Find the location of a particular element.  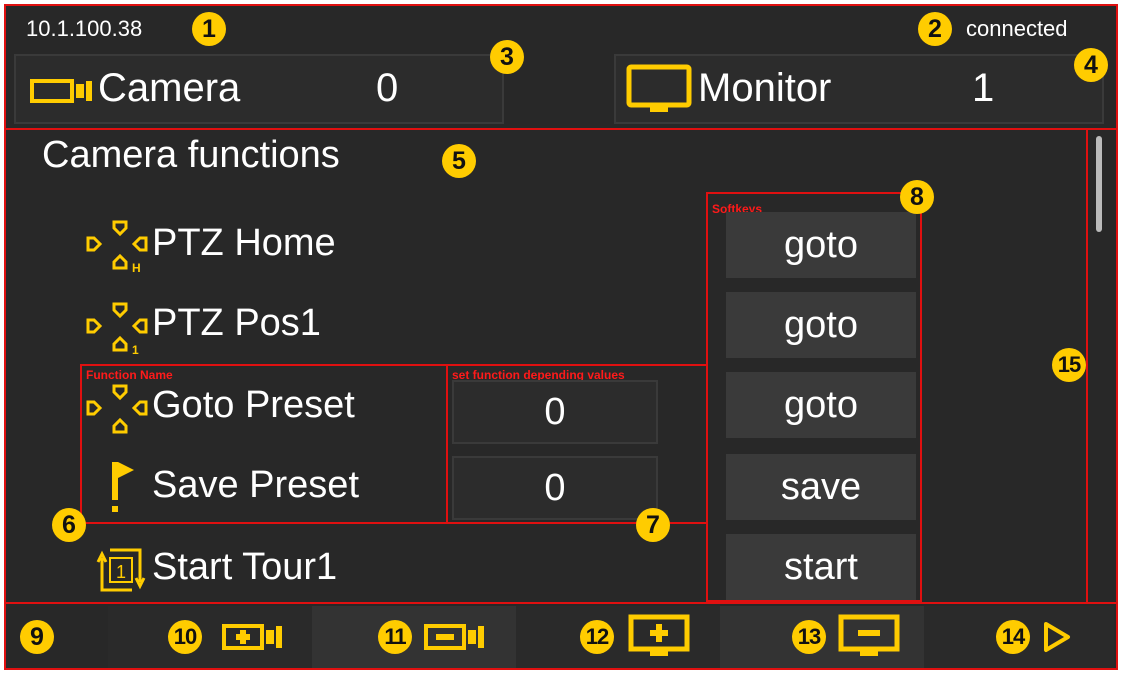

scrollbar-thumb is located at coordinates (1099, 184).